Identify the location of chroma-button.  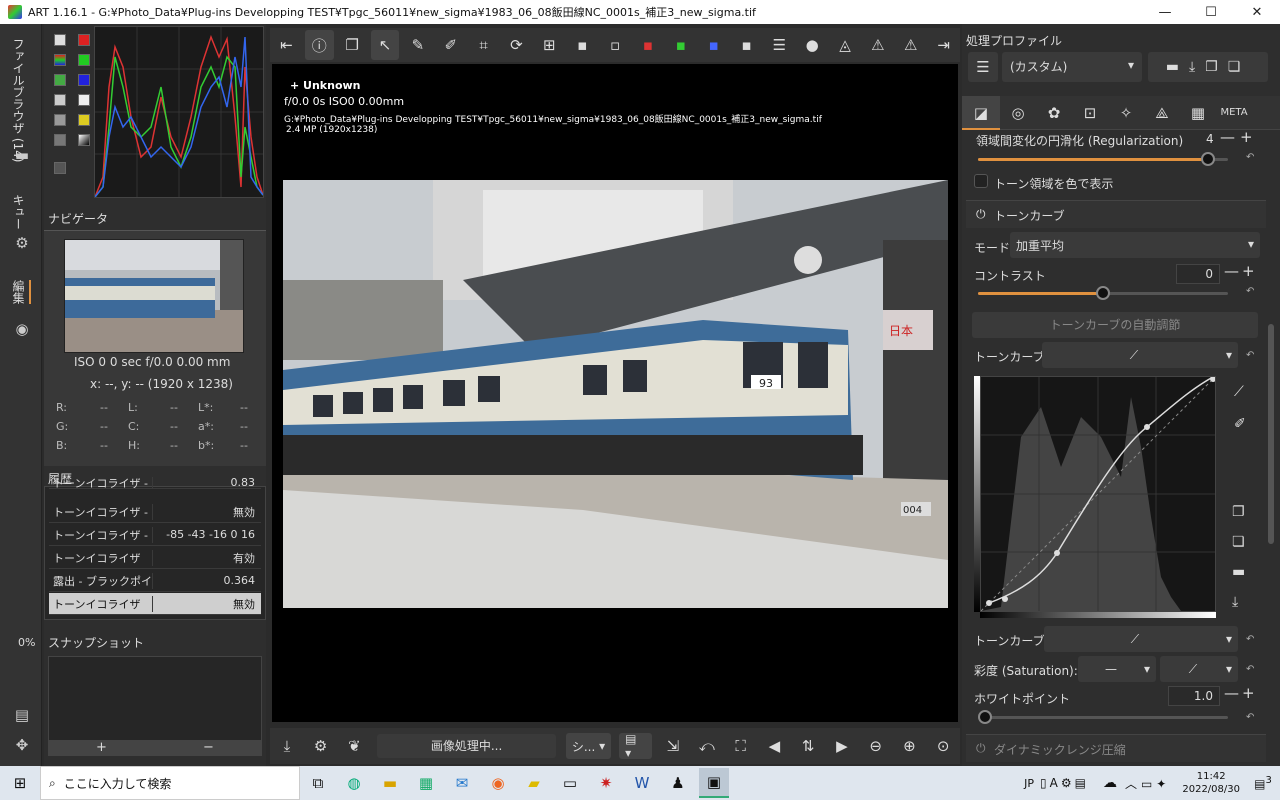
(60, 80).